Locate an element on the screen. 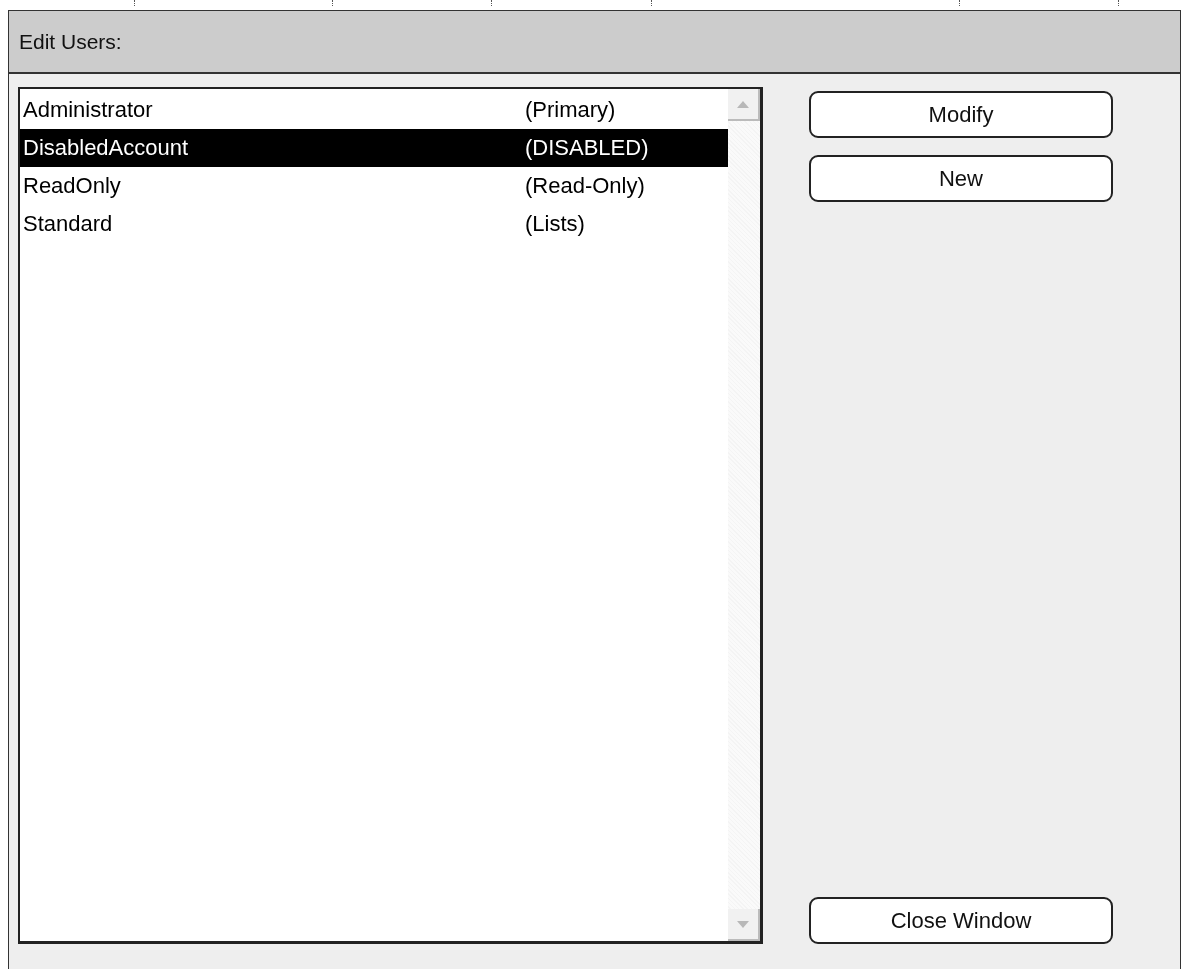 The height and width of the screenshot is (969, 1185). user-row: Standard (Lists) is located at coordinates (374, 224).